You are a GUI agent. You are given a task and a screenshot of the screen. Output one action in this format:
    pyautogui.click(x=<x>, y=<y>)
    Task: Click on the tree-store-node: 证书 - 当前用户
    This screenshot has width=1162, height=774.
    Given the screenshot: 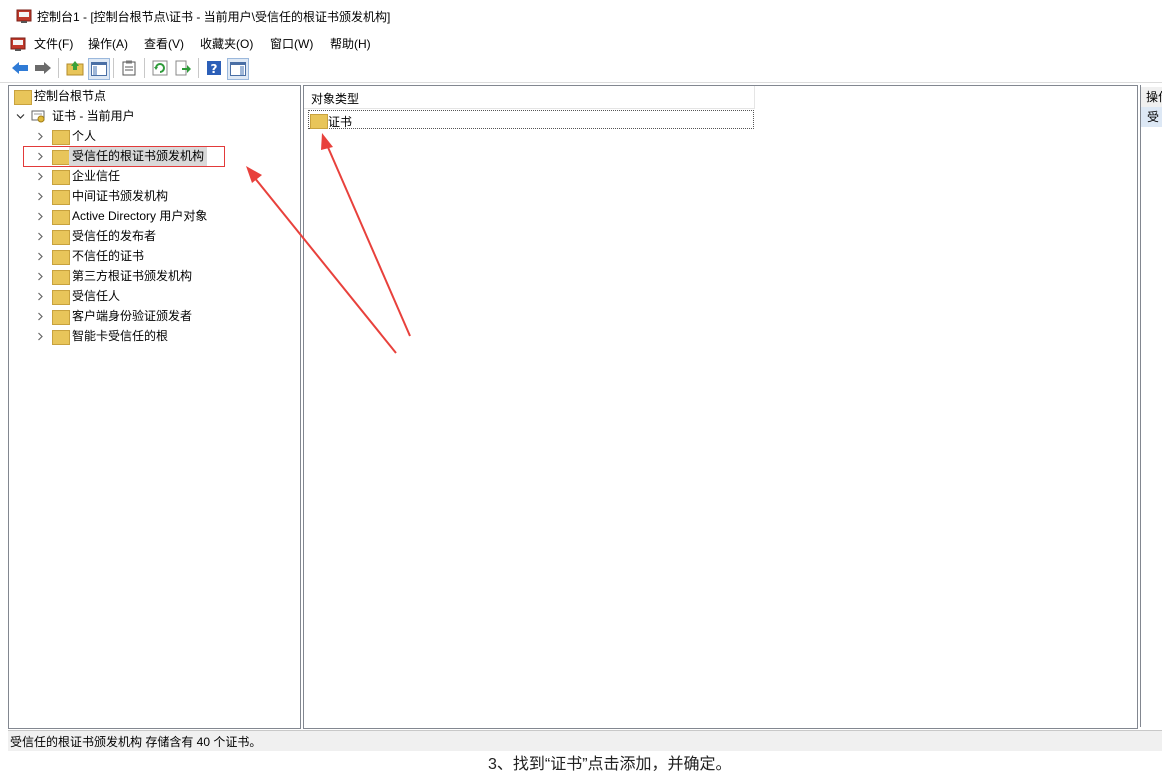 What is the action you would take?
    pyautogui.click(x=114, y=116)
    